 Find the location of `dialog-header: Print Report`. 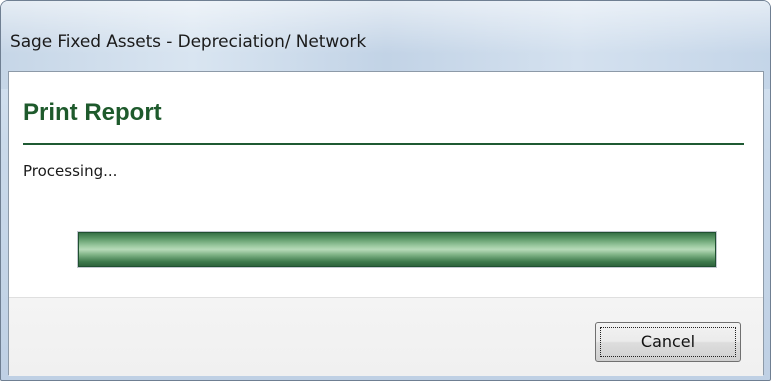

dialog-header: Print Report is located at coordinates (92, 112).